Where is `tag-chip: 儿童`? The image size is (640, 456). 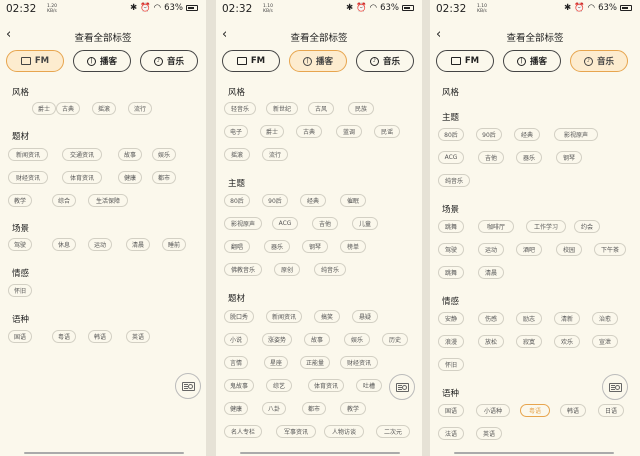 tag-chip: 儿童 is located at coordinates (365, 223).